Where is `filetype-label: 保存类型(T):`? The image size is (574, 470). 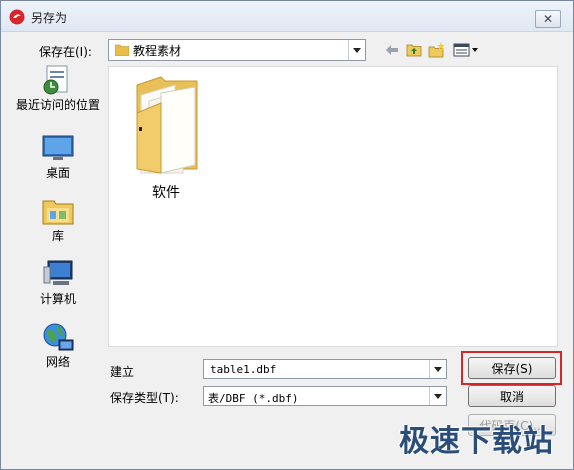 filetype-label: 保存类型(T): is located at coordinates (144, 398).